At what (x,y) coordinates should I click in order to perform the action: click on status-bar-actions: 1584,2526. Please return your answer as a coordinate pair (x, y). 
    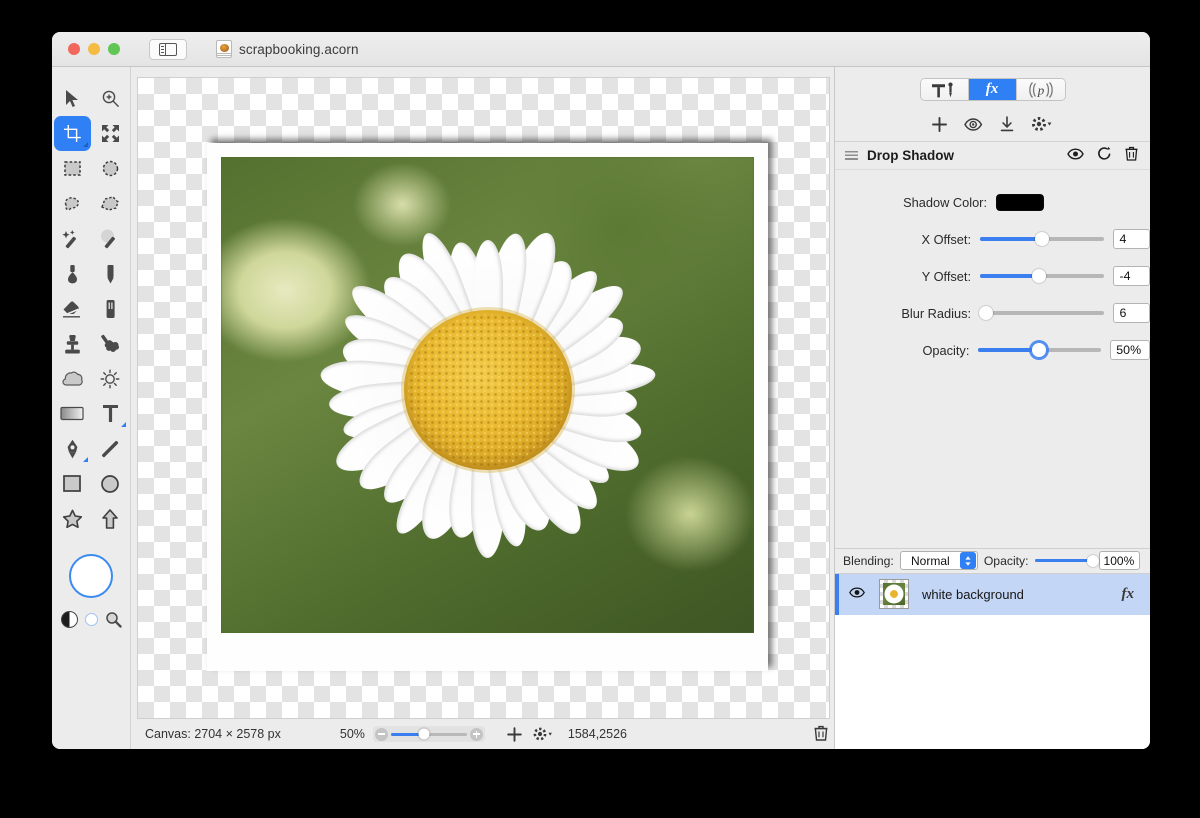
    Looking at the image, I should click on (667, 734).